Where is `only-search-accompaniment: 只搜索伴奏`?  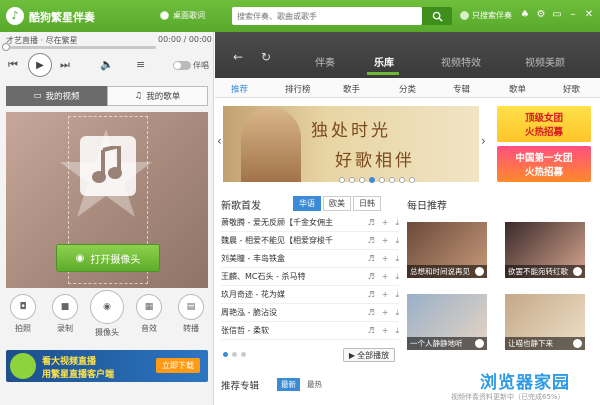
only-search-accompaniment: 只搜索伴奏 is located at coordinates (486, 15).